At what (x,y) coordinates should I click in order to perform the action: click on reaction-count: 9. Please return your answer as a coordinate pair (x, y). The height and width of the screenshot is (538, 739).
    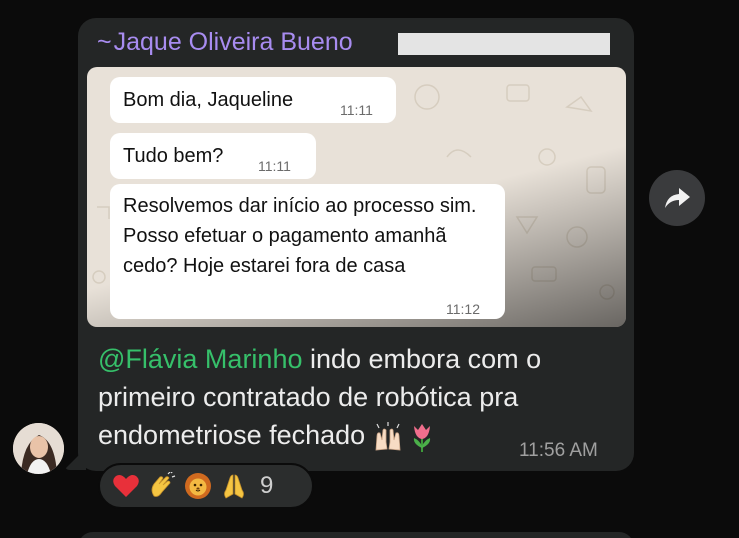
    Looking at the image, I should click on (267, 485).